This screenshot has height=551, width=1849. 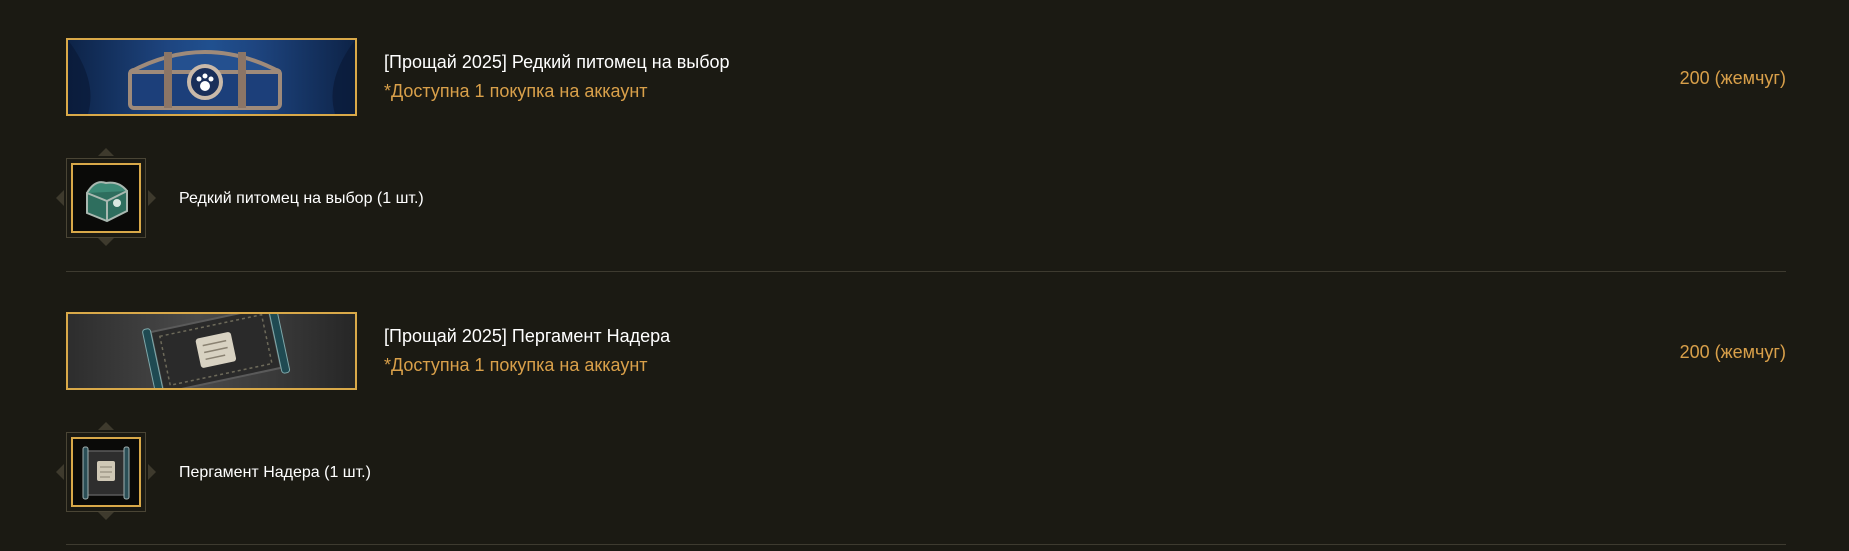 I want to click on parchment-scroll-icon, so click(x=106, y=473).